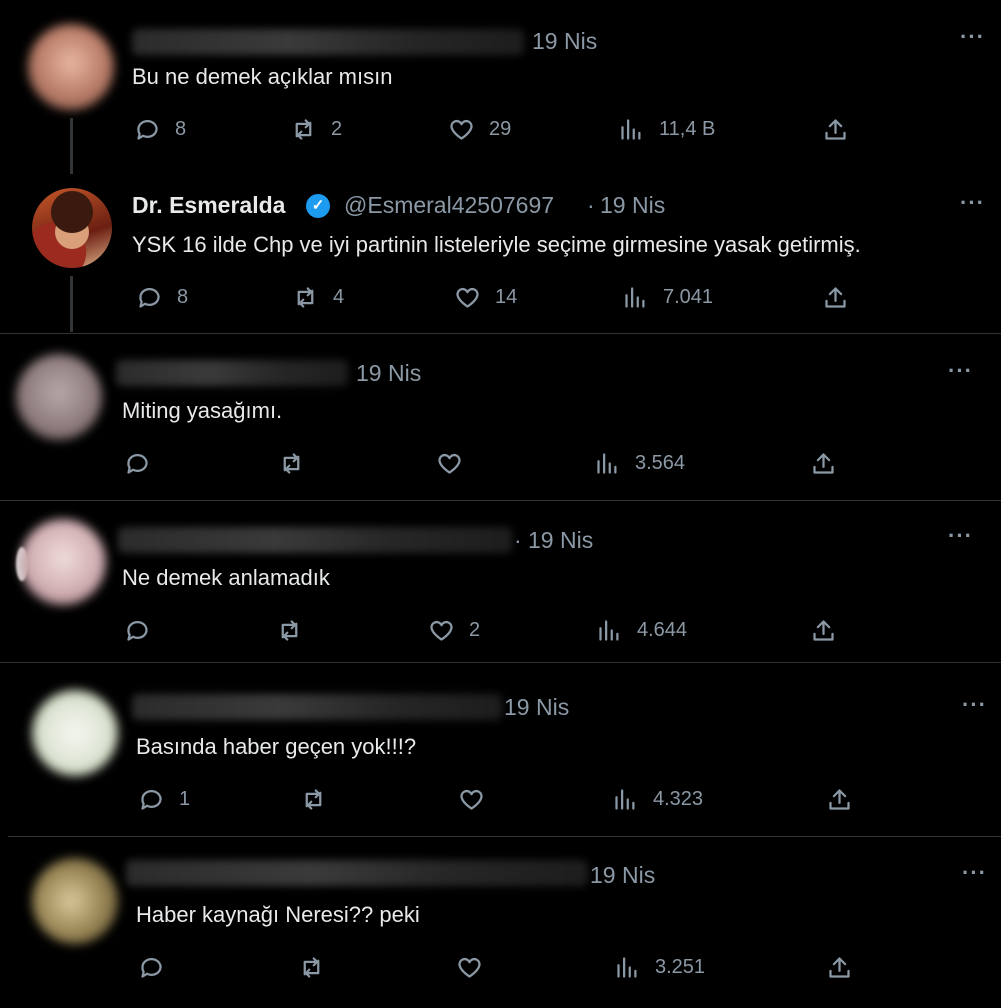 This screenshot has height=1008, width=1001. I want to click on like-count: 14, so click(506, 297).